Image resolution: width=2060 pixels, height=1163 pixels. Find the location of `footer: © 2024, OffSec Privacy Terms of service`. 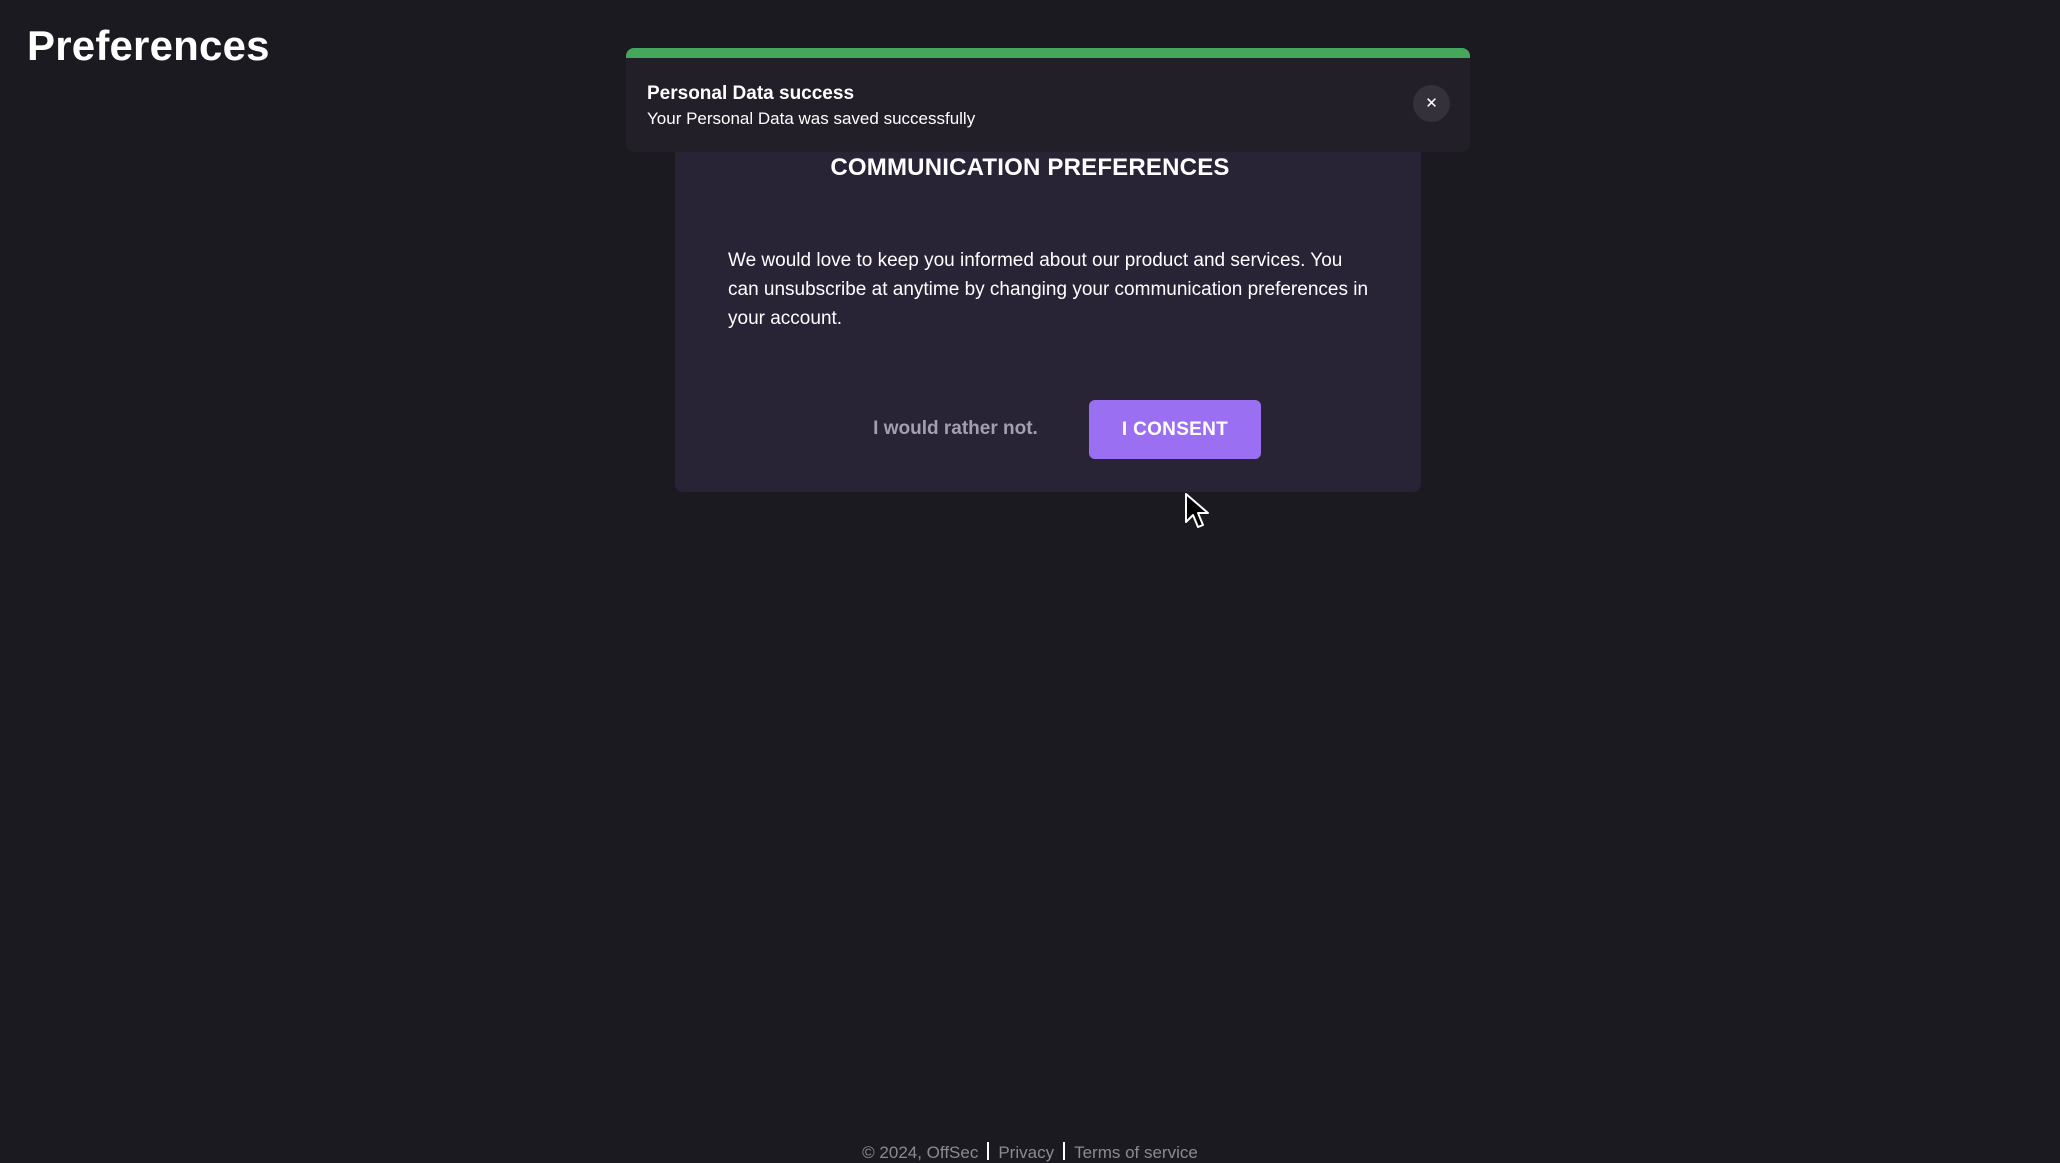

footer: © 2024, OffSec Privacy Terms of service is located at coordinates (1030, 1152).